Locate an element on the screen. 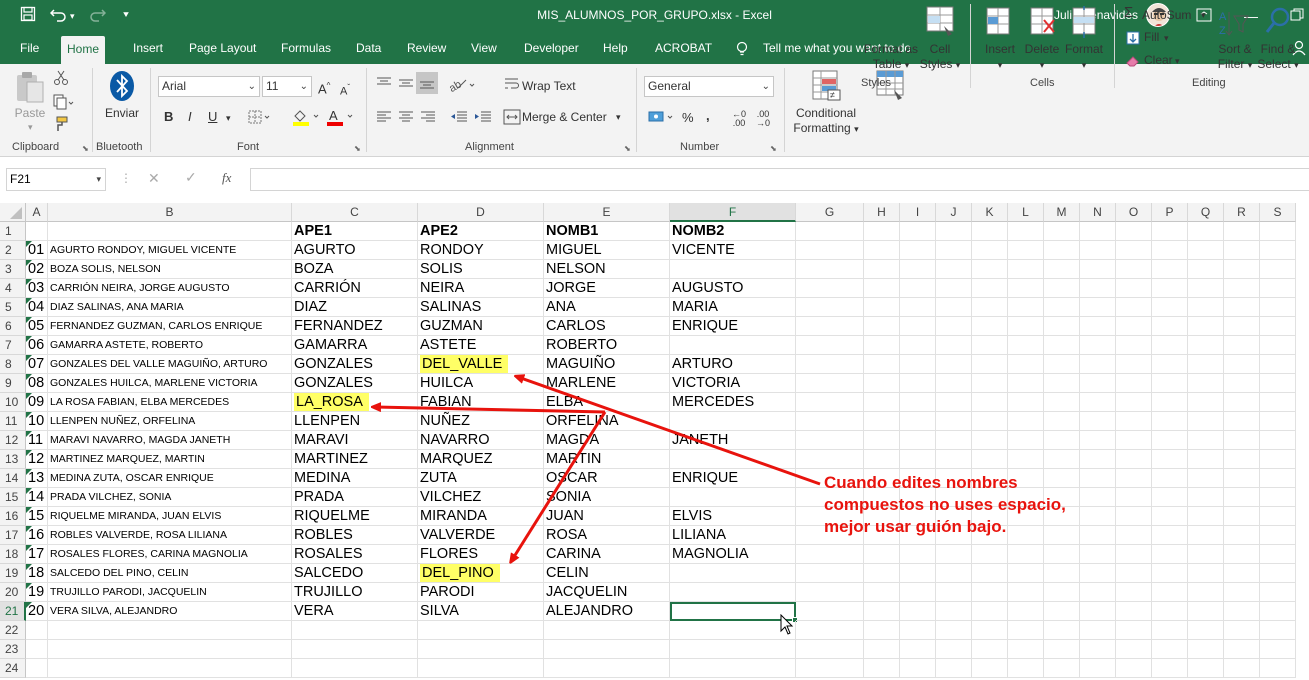  select-all-corner is located at coordinates (13, 212).